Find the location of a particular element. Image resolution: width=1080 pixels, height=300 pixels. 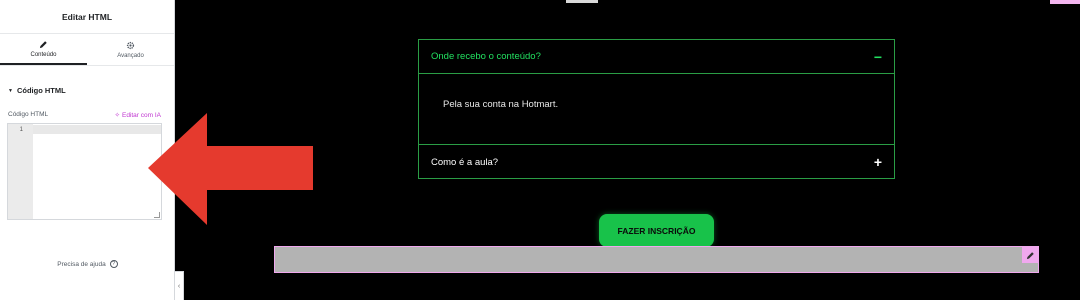

tab-content-label: Conteúdo is located at coordinates (43, 54).